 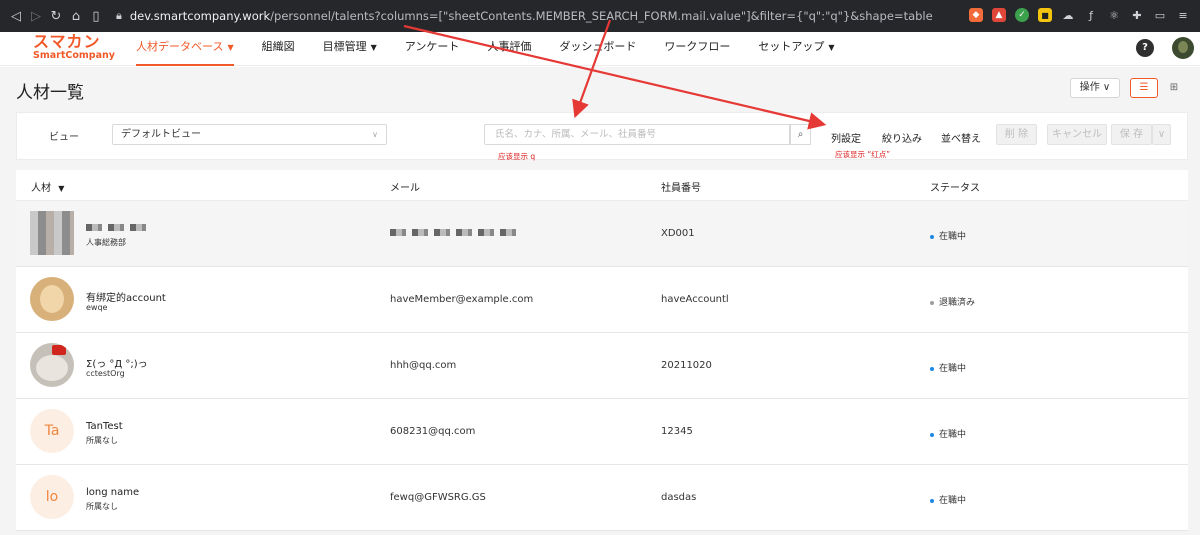 I want to click on reload-icon: ↻, so click(x=56, y=16).